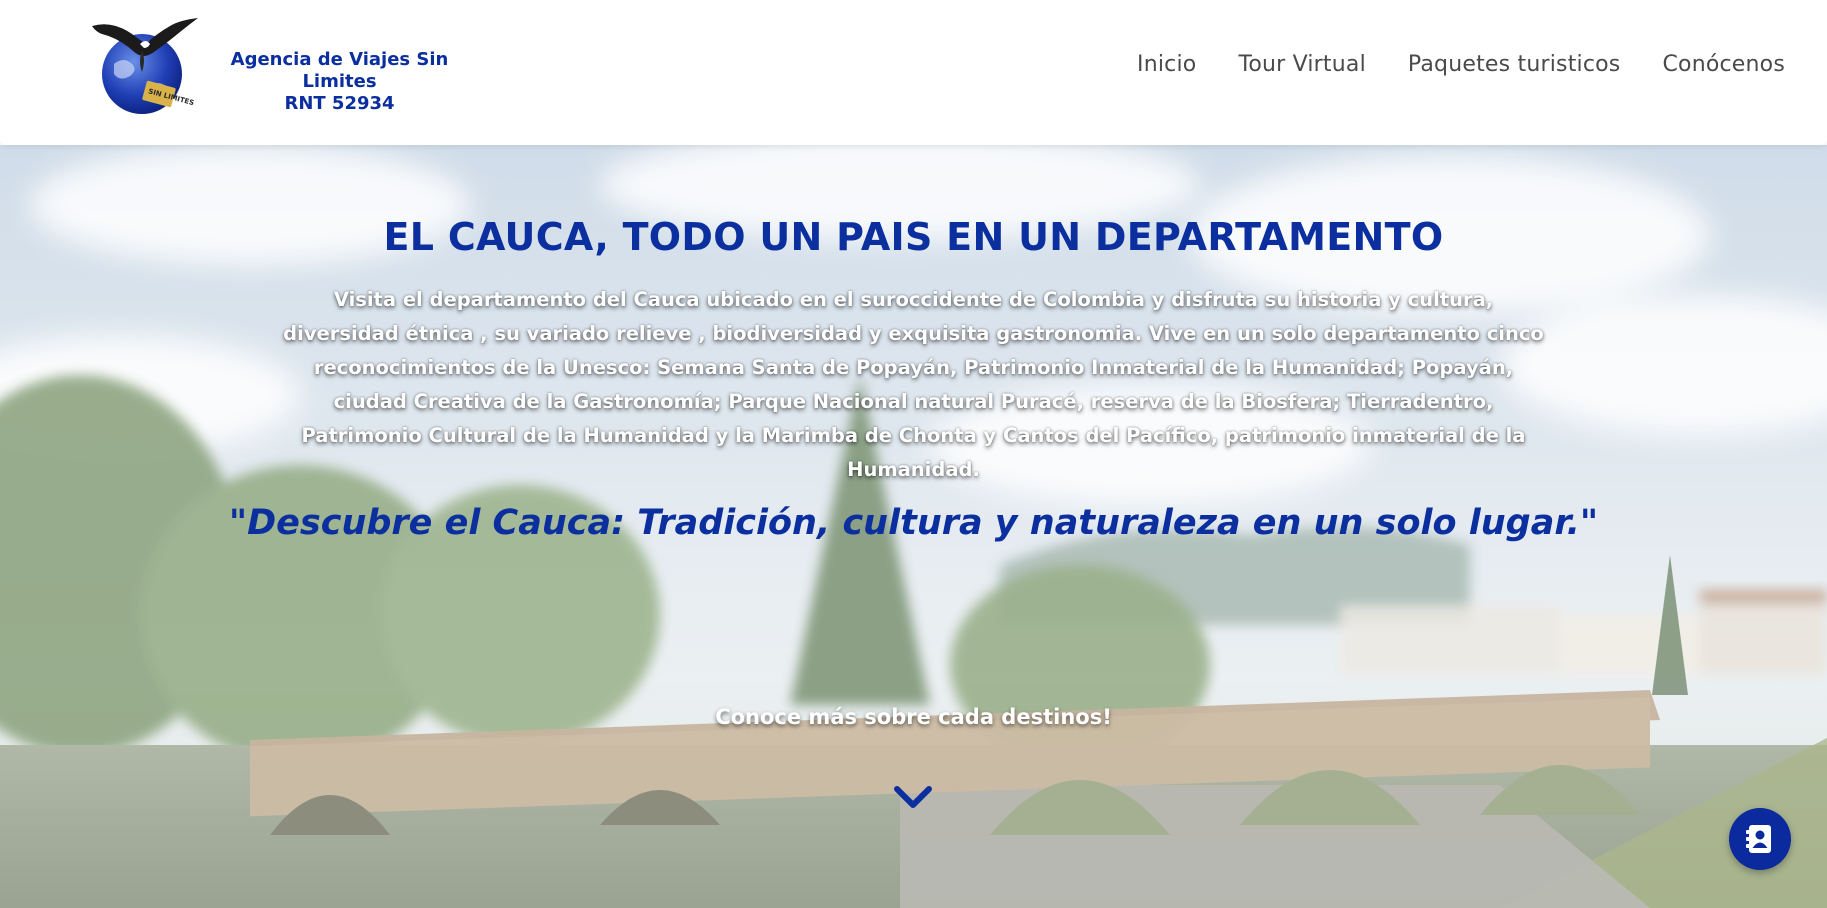 Image resolution: width=1827 pixels, height=908 pixels. What do you see at coordinates (1166, 64) in the screenshot?
I see `nav-item-inicio: Inicio` at bounding box center [1166, 64].